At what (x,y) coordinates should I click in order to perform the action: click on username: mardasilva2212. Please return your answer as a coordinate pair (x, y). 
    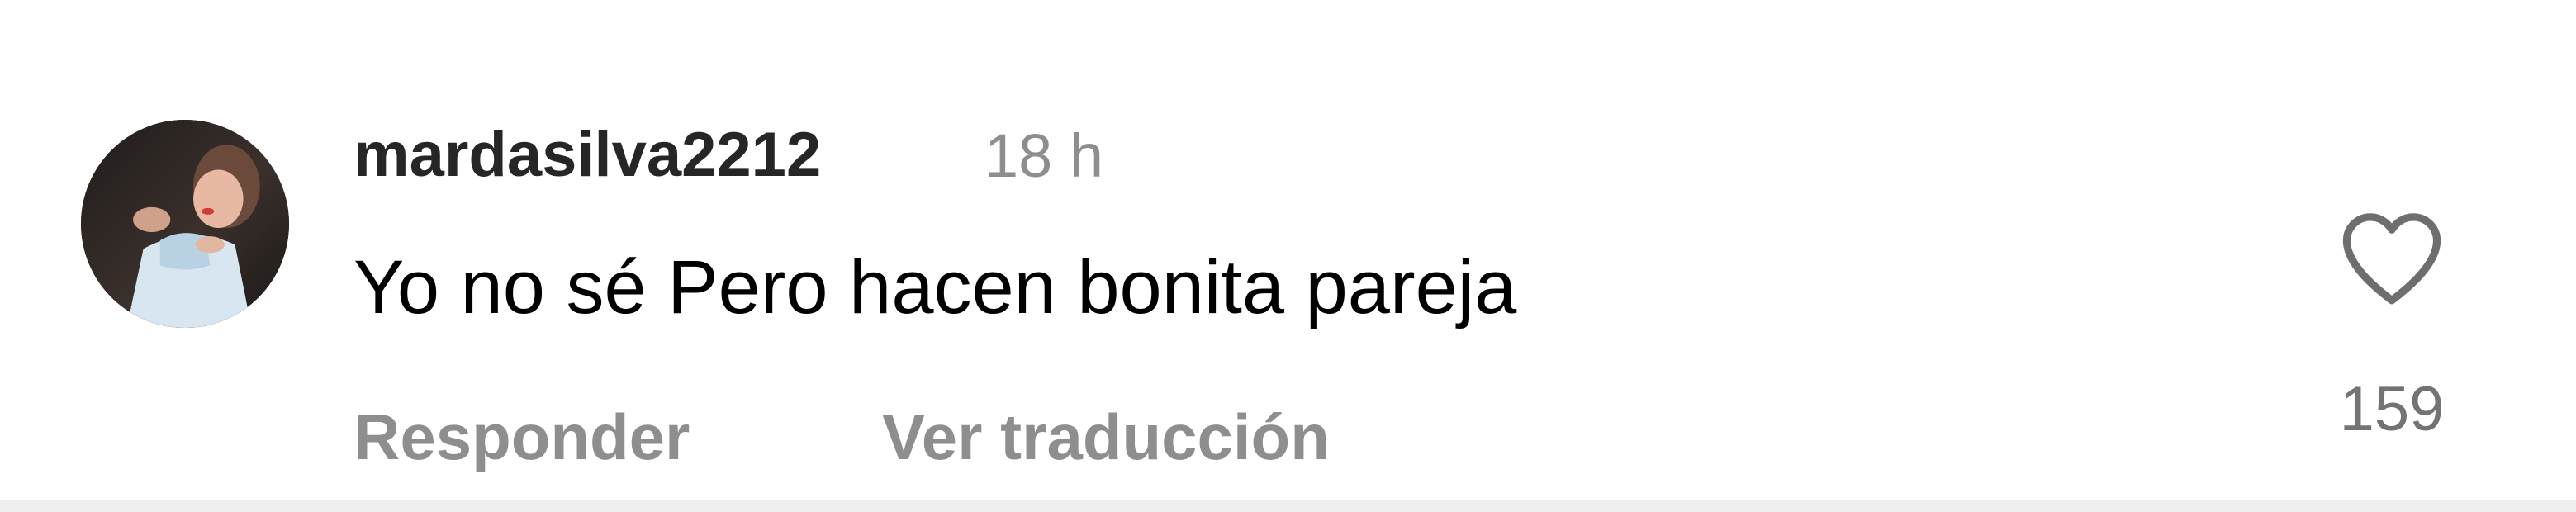
    Looking at the image, I should click on (587, 155).